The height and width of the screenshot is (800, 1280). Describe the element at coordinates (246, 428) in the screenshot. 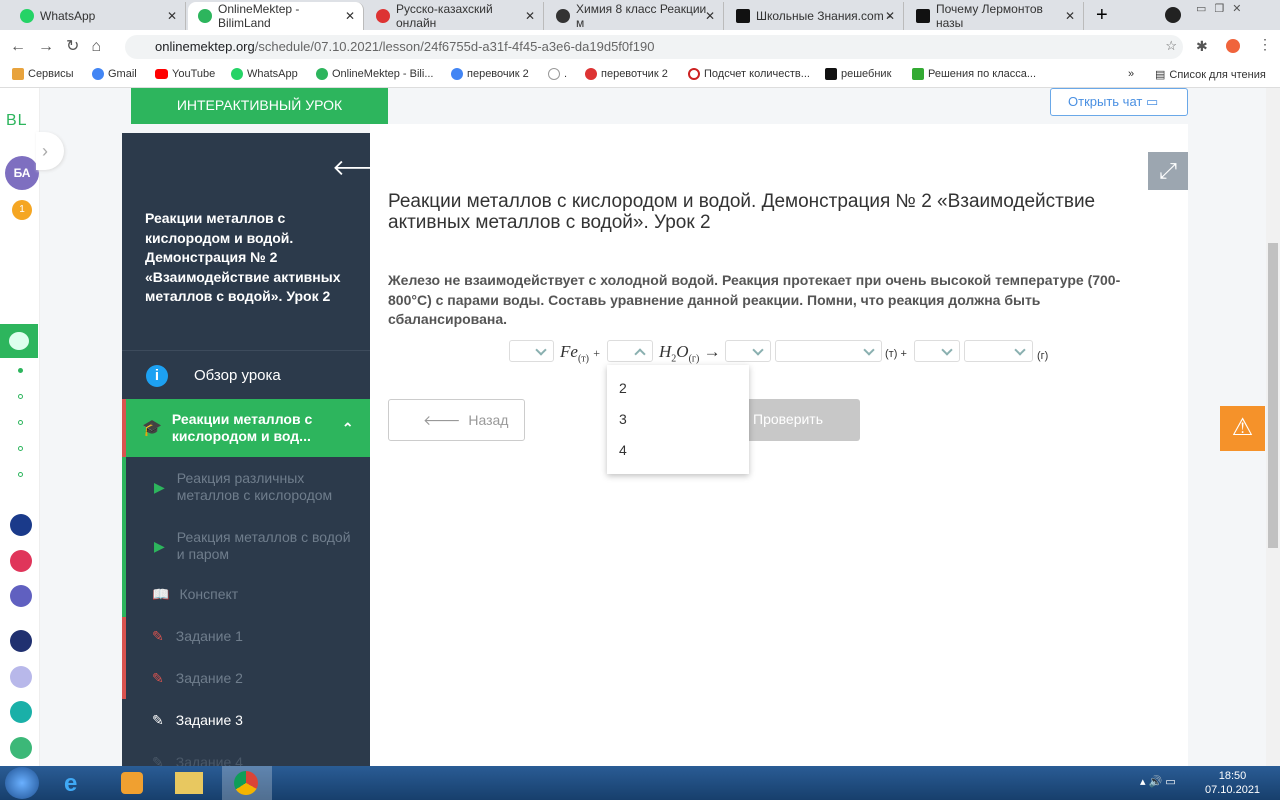

I see `sidebar-section-active: 🎓 Реакции металлов с кислородом и вод... ⌃` at that location.